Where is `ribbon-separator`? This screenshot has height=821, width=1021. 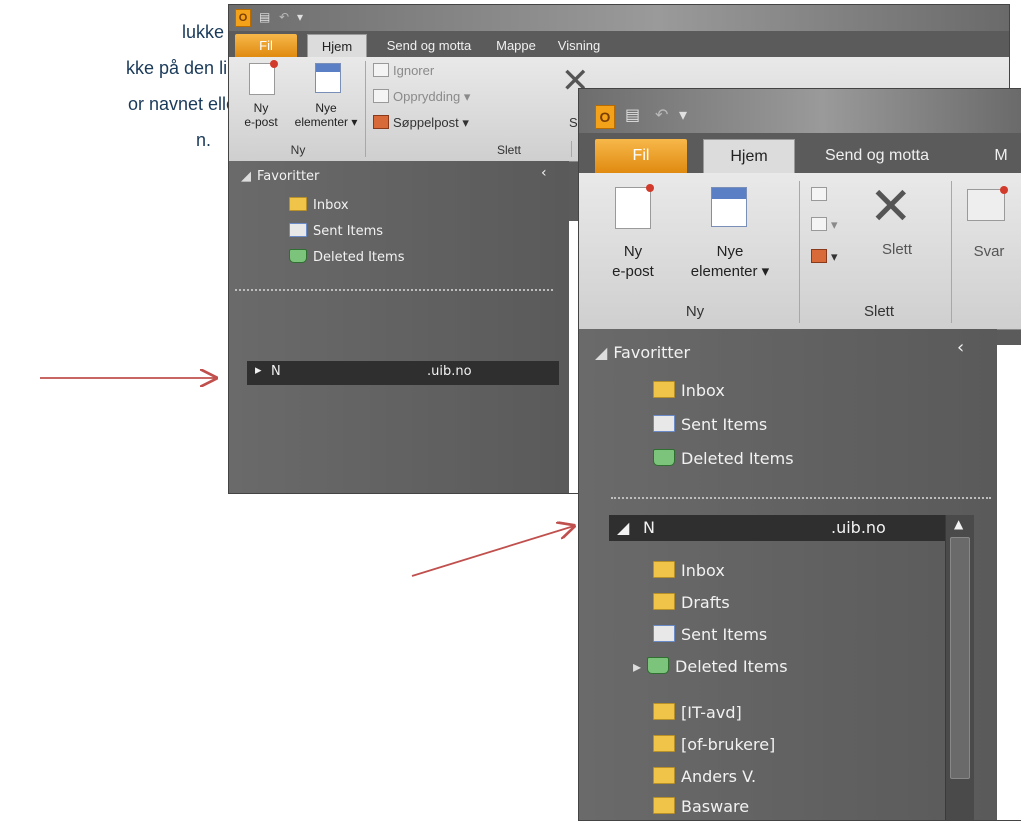 ribbon-separator is located at coordinates (365, 109).